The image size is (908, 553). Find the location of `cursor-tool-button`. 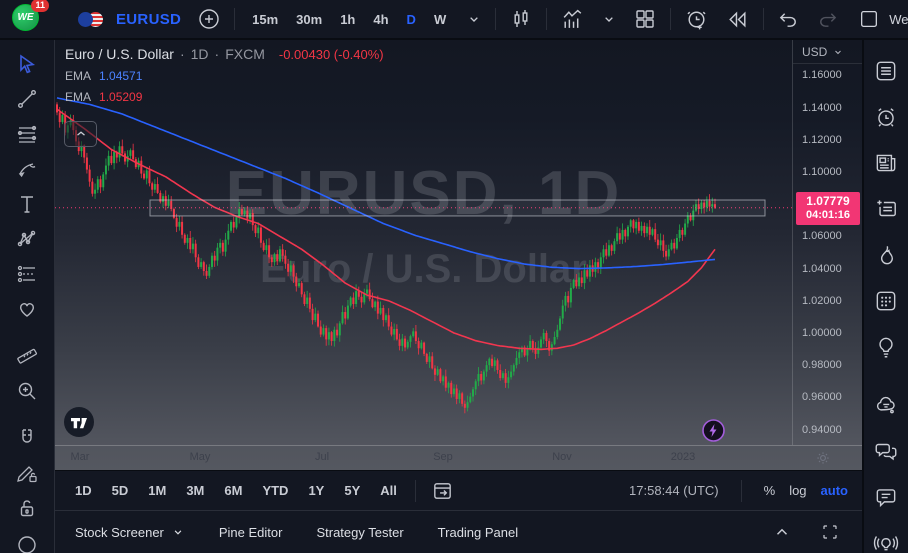

cursor-tool-button is located at coordinates (27, 63).